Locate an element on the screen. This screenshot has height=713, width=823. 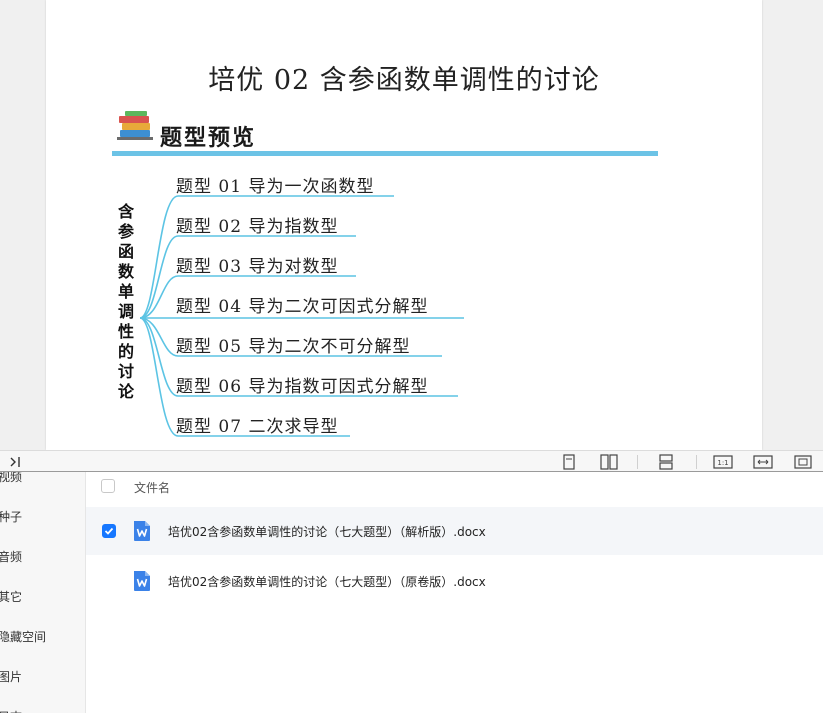
mindmap-branch-label: 题型 03 导为对数型 is located at coordinates (257, 267).